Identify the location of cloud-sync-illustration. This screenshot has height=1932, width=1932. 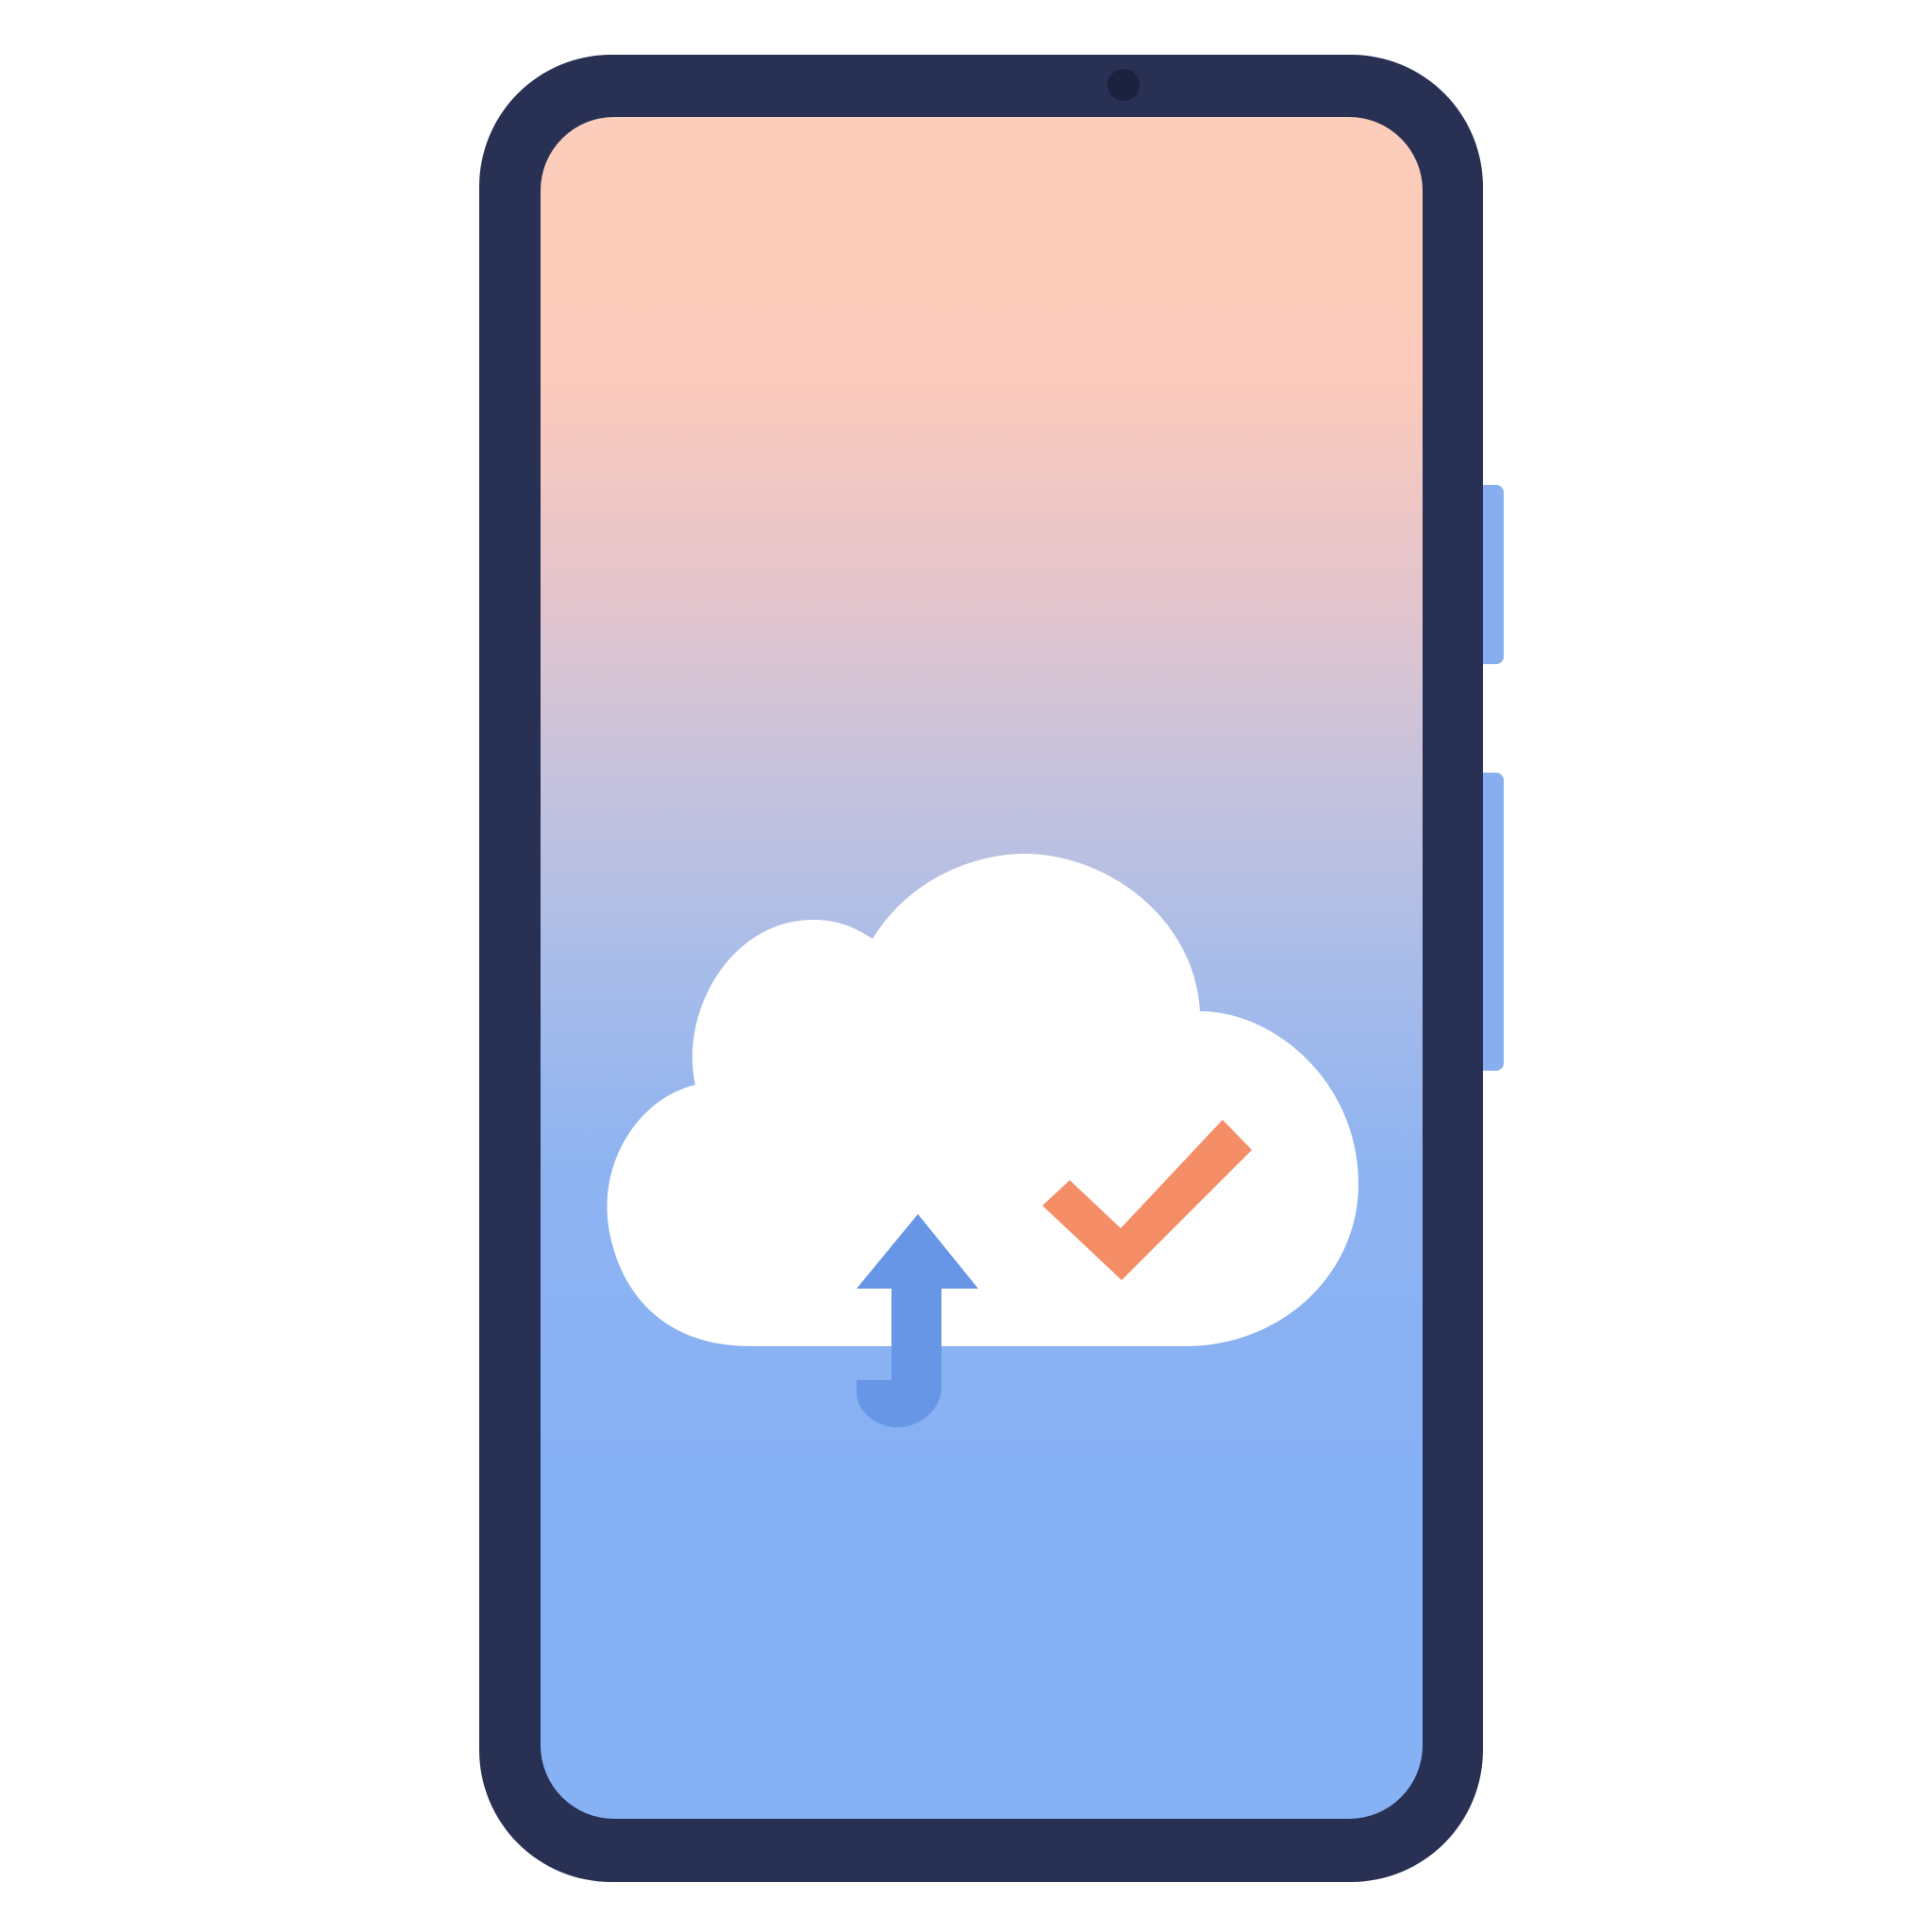
(983, 1140).